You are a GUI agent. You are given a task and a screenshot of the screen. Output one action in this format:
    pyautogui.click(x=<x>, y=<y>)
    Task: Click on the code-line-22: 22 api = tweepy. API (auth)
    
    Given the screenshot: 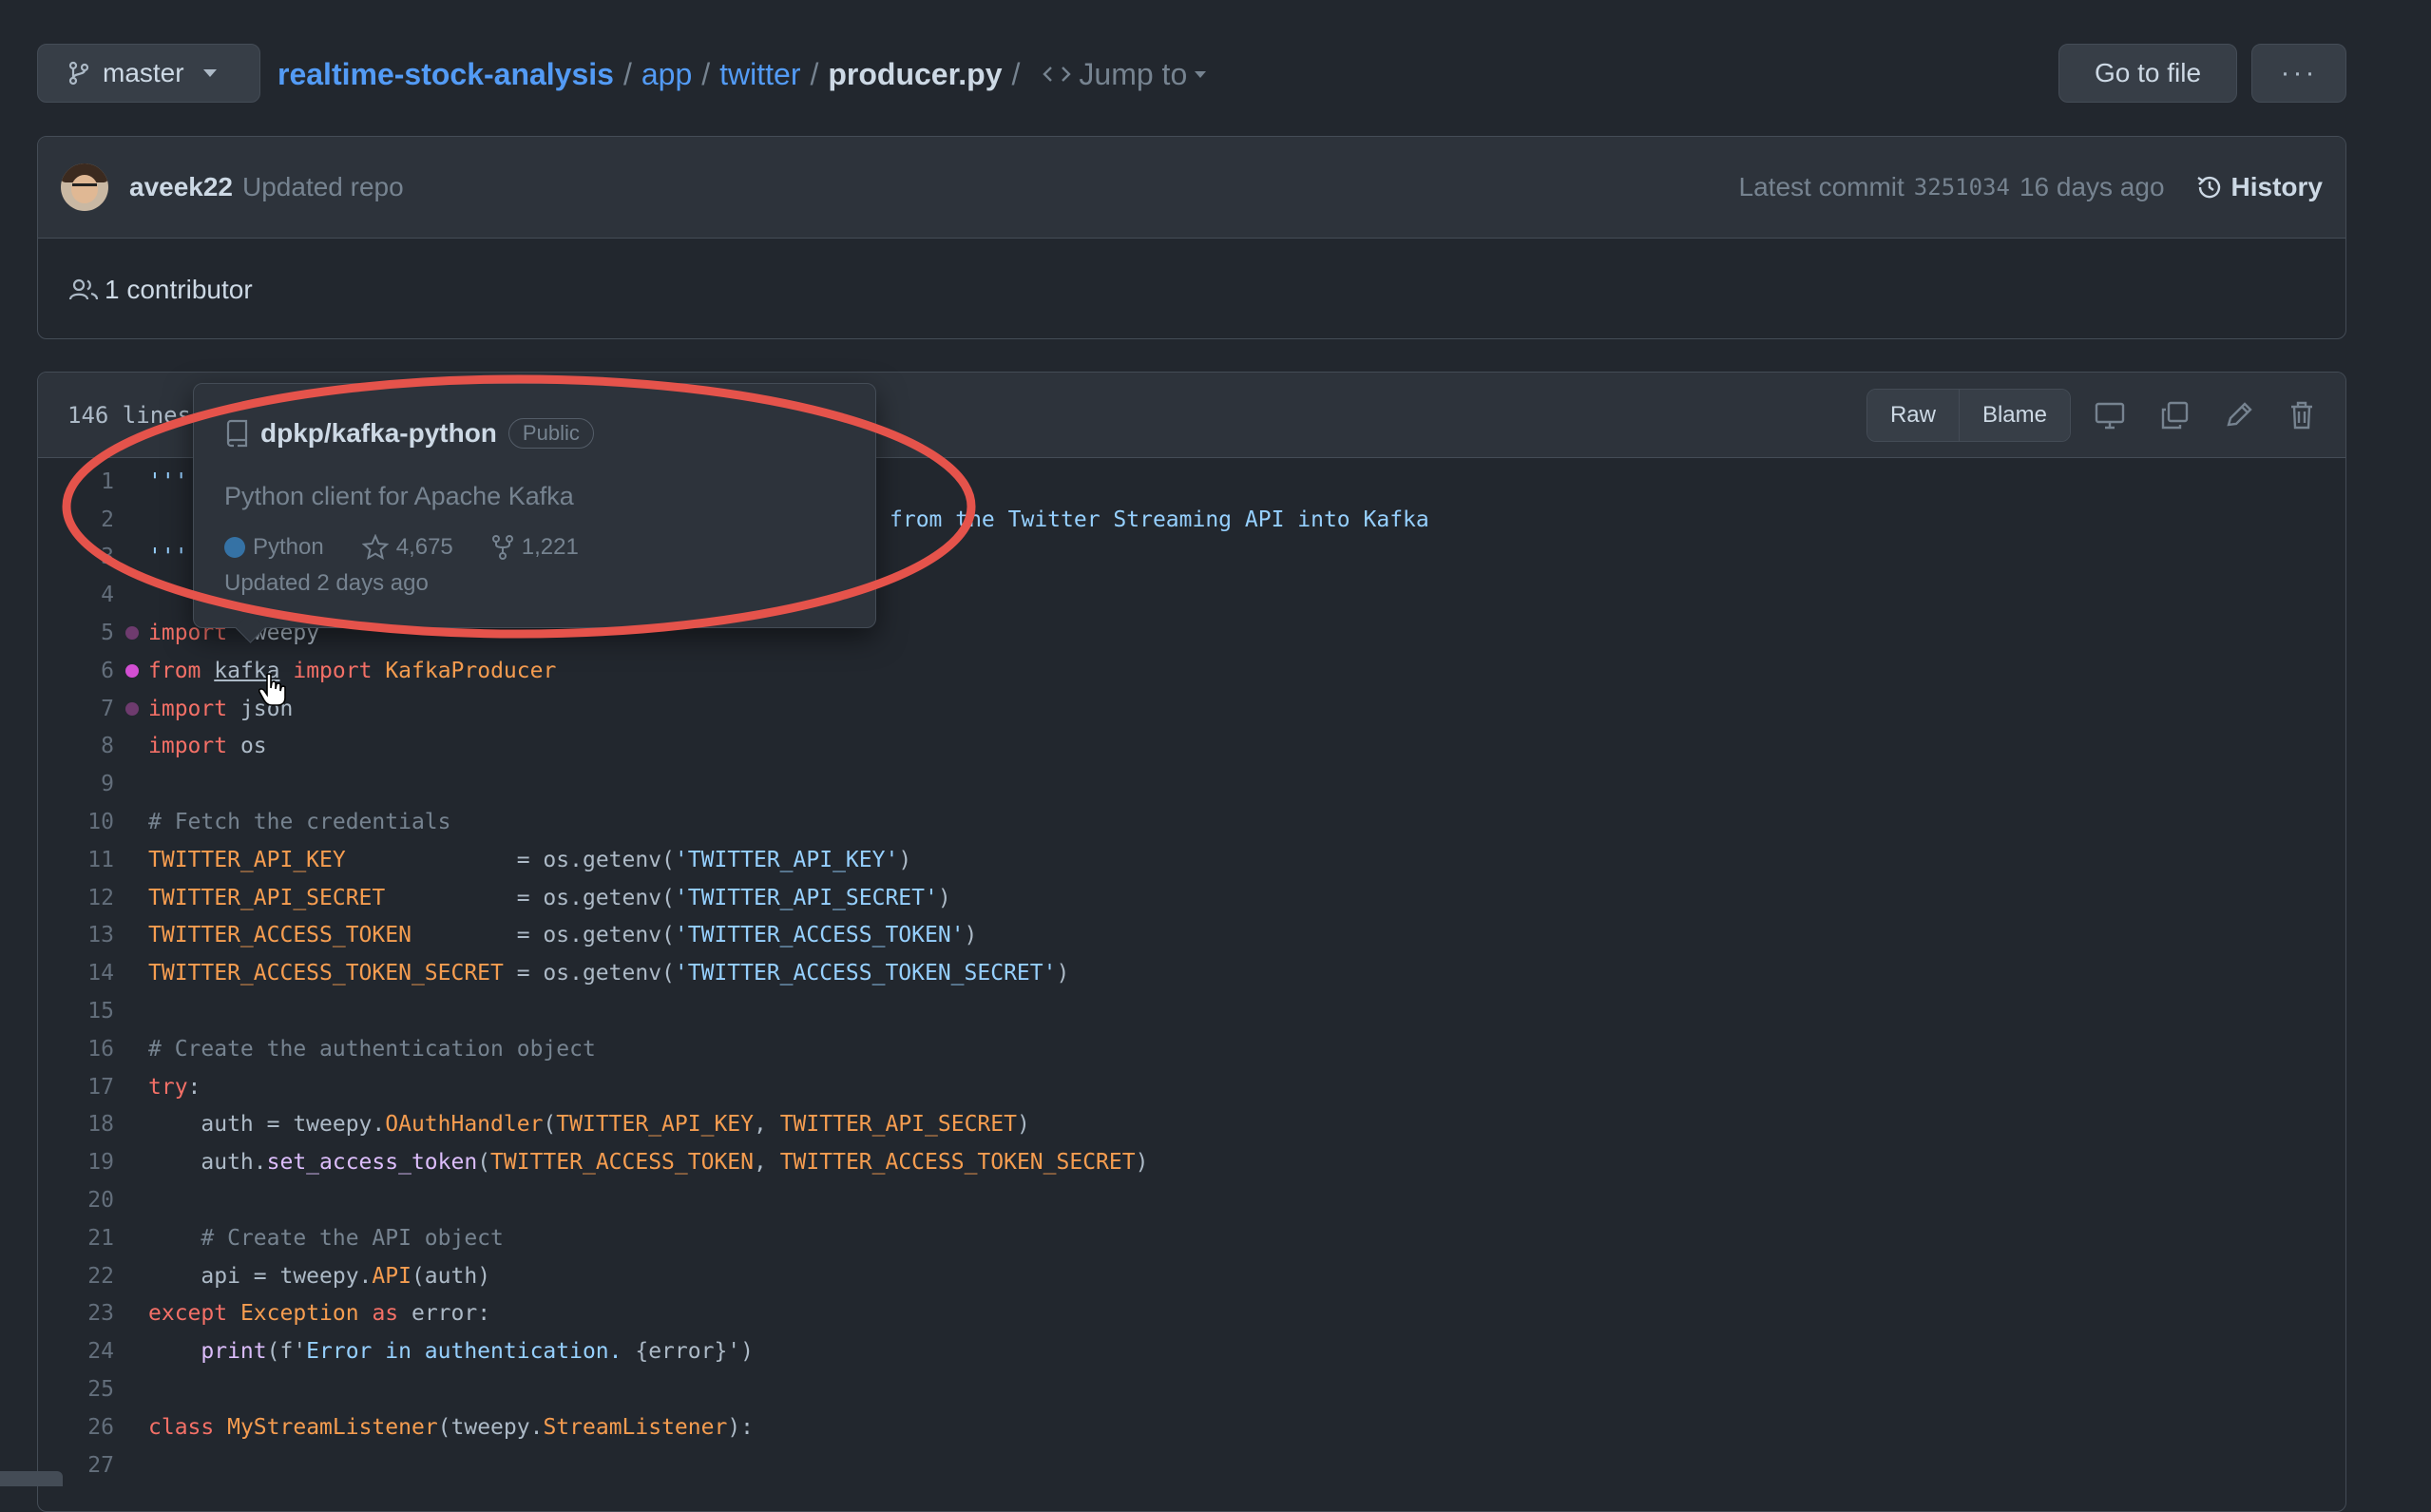 What is the action you would take?
    pyautogui.click(x=289, y=1276)
    